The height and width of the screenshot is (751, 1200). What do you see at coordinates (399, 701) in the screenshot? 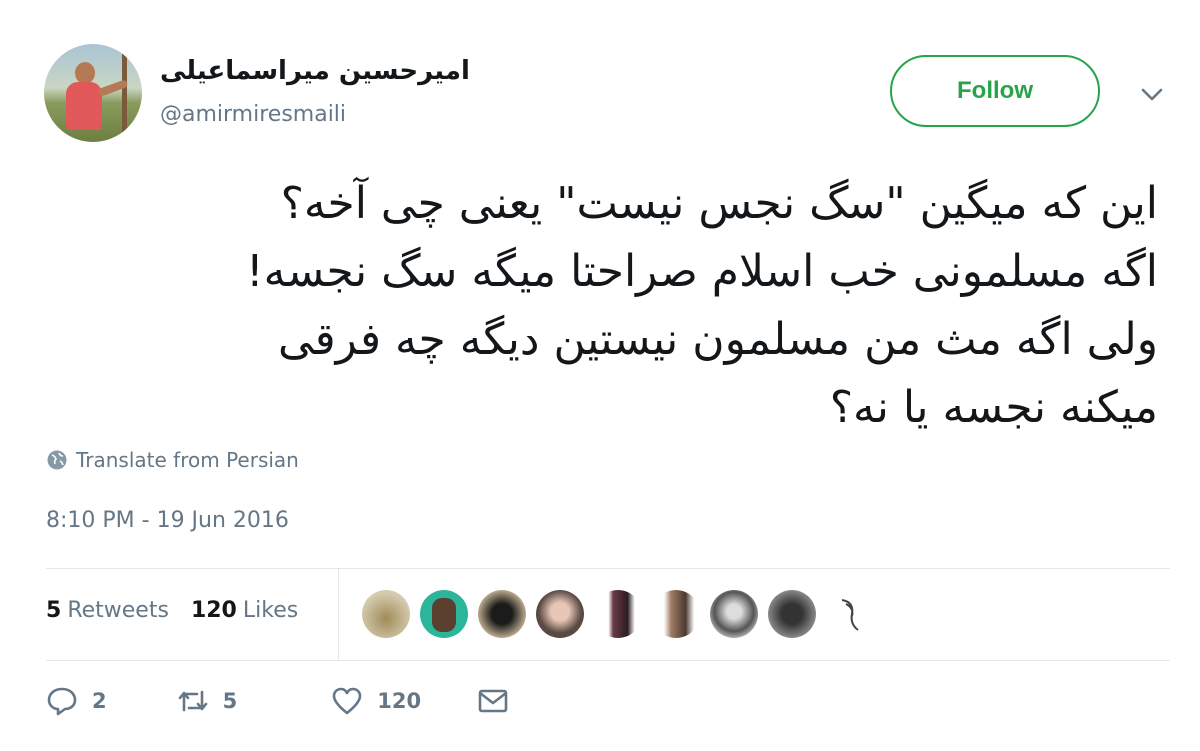
I see `like-count: 120` at bounding box center [399, 701].